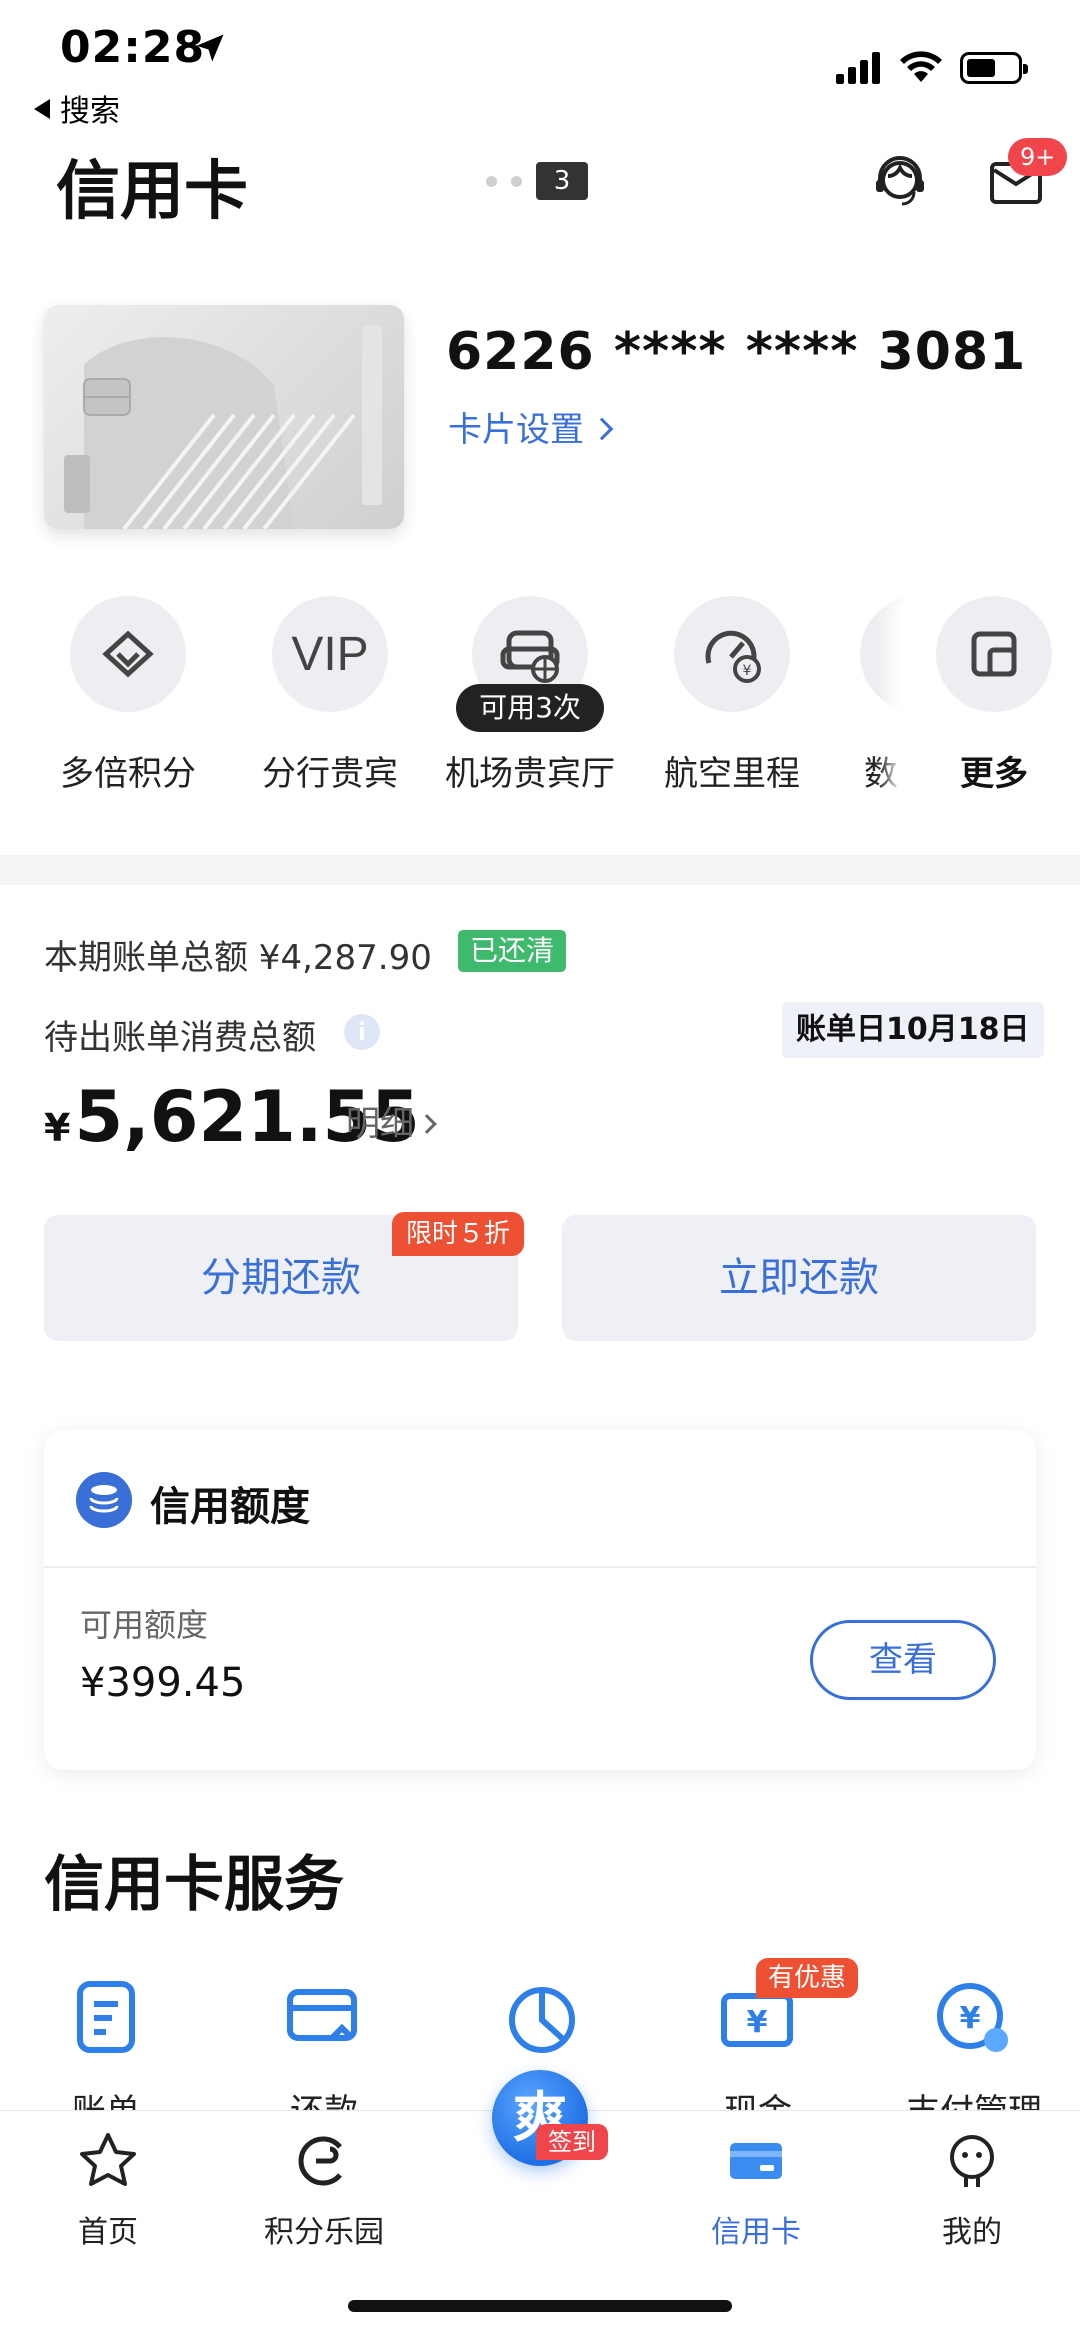 The width and height of the screenshot is (1080, 2340). Describe the element at coordinates (230, 1507) in the screenshot. I see `credit-limit-title: 信用额度` at that location.